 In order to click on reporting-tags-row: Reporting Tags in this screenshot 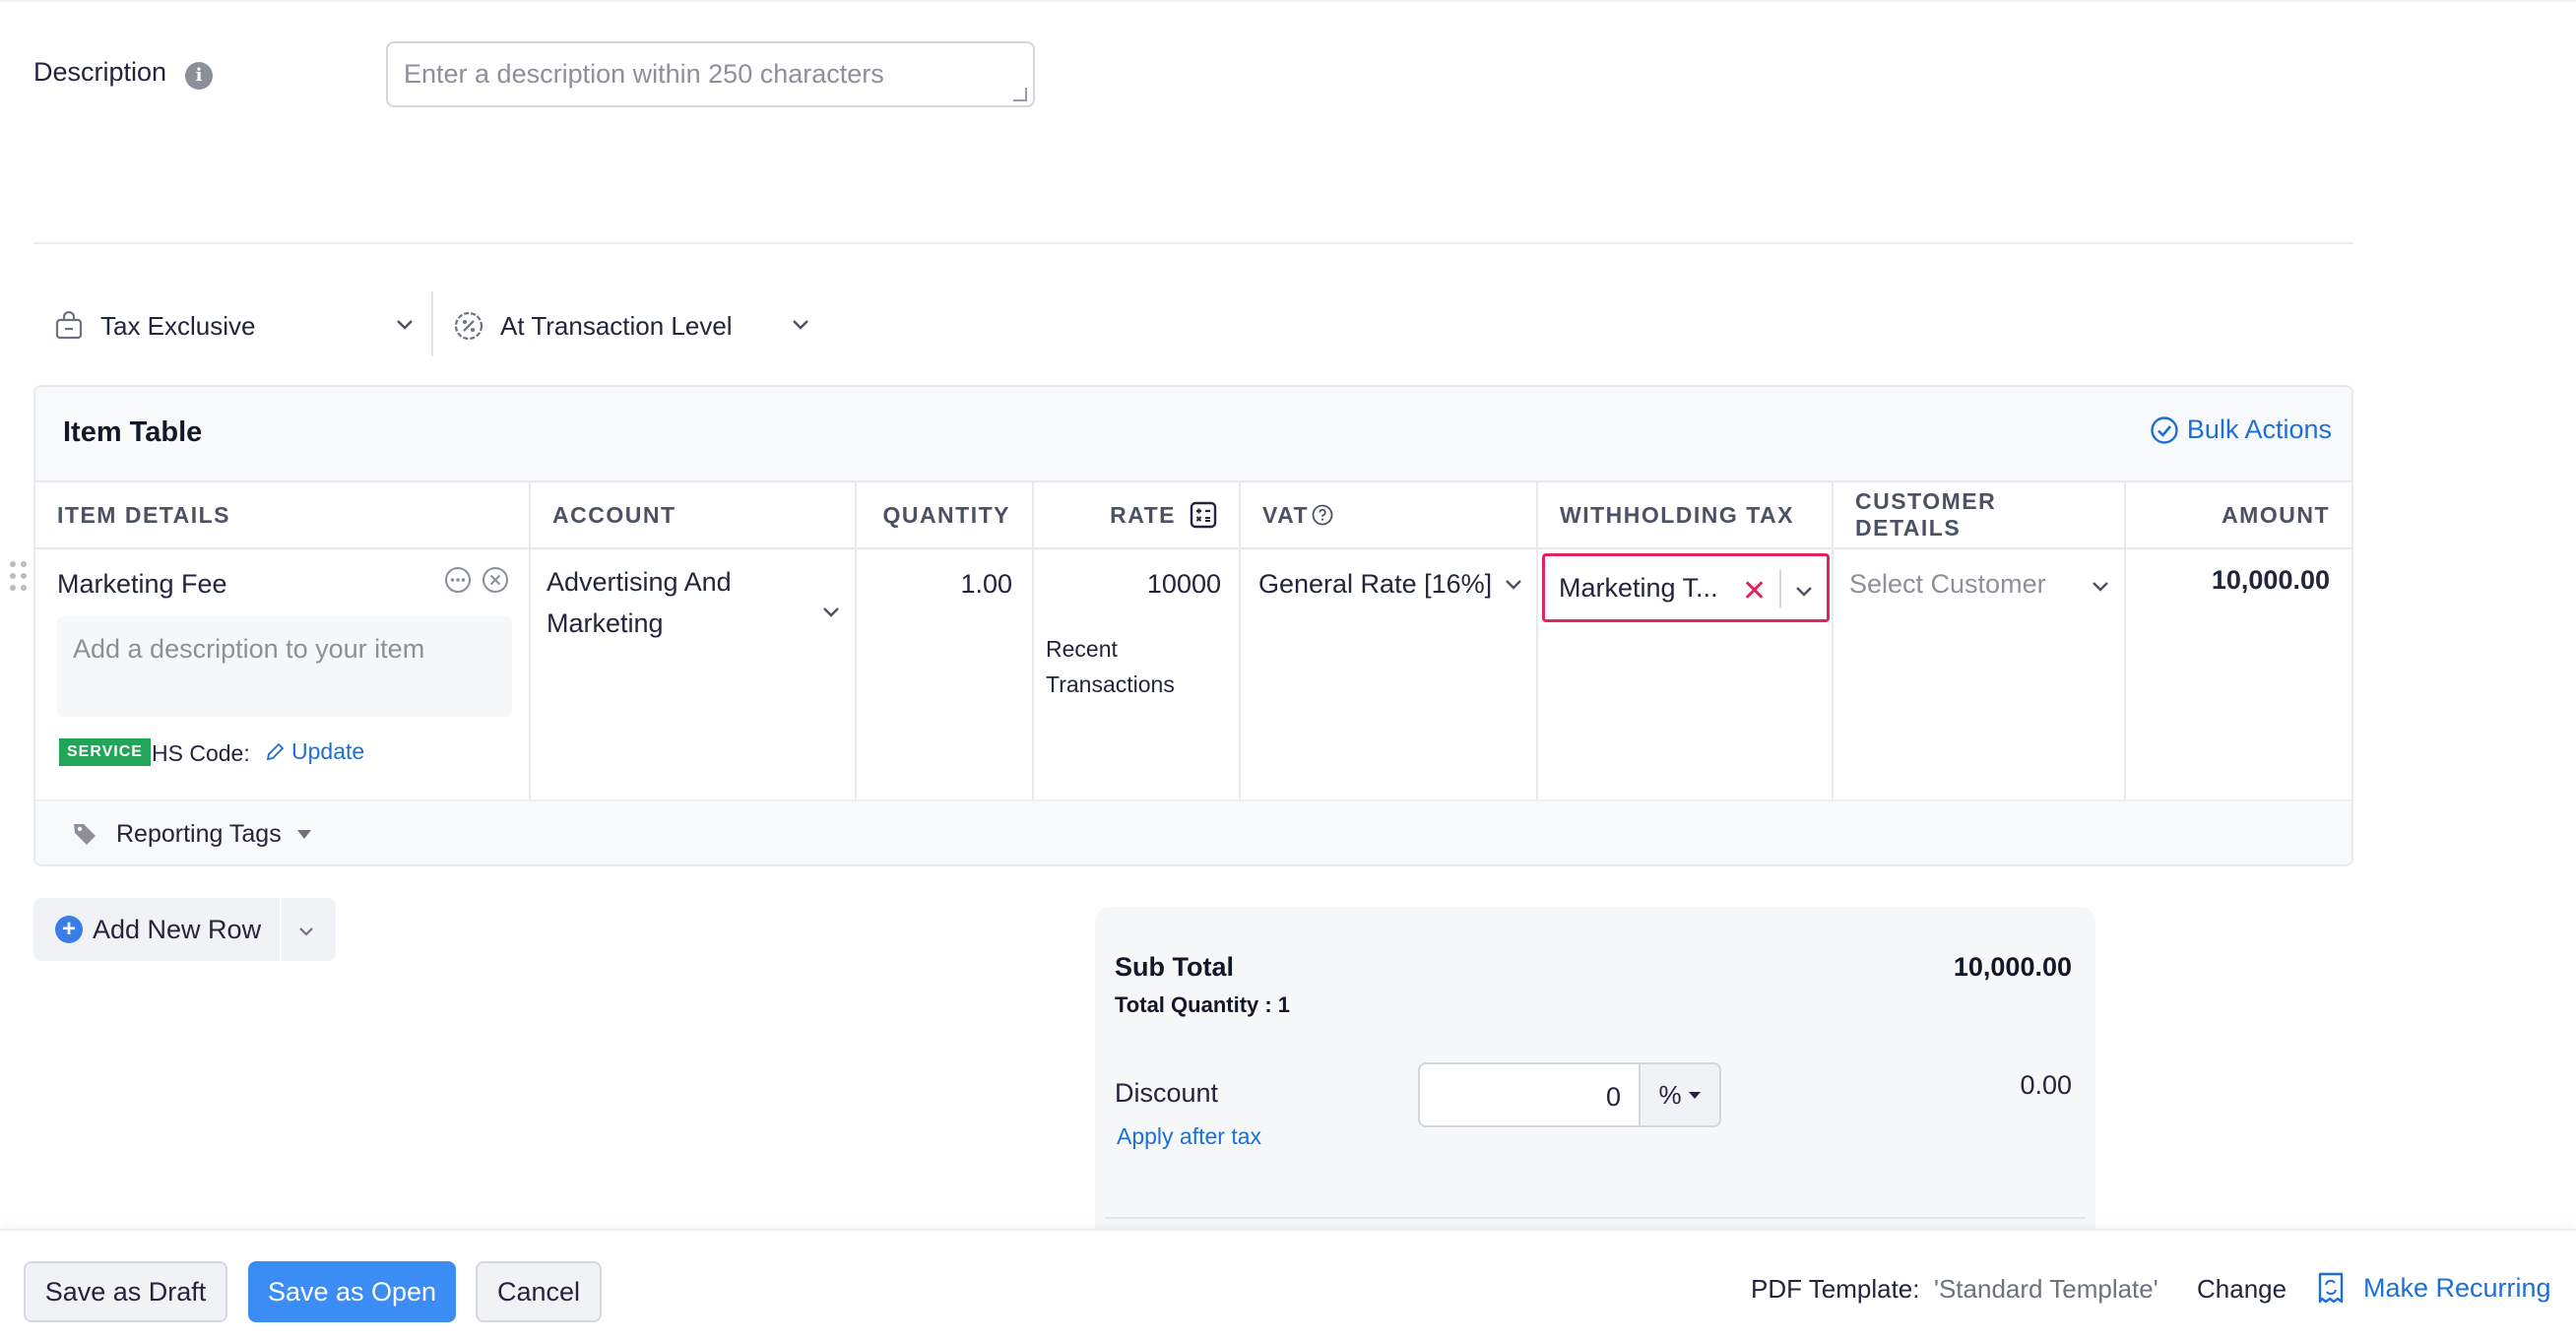, I will do `click(1193, 833)`.